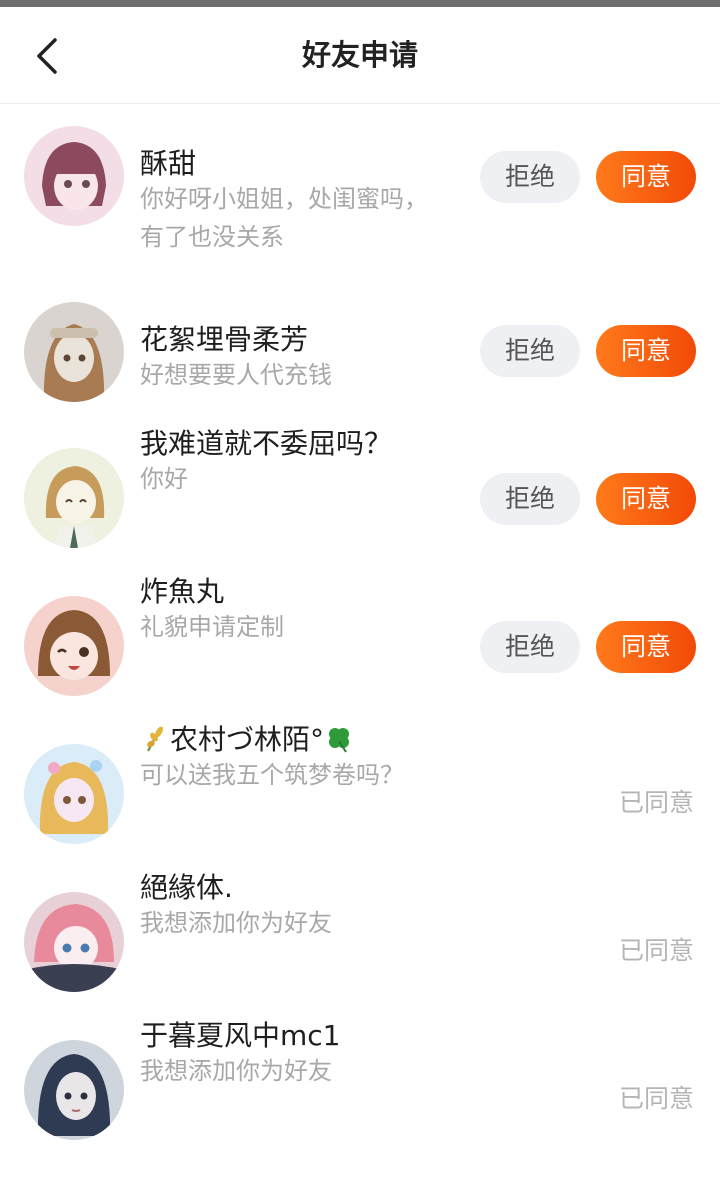  What do you see at coordinates (155, 739) in the screenshot?
I see `wheat-icon` at bounding box center [155, 739].